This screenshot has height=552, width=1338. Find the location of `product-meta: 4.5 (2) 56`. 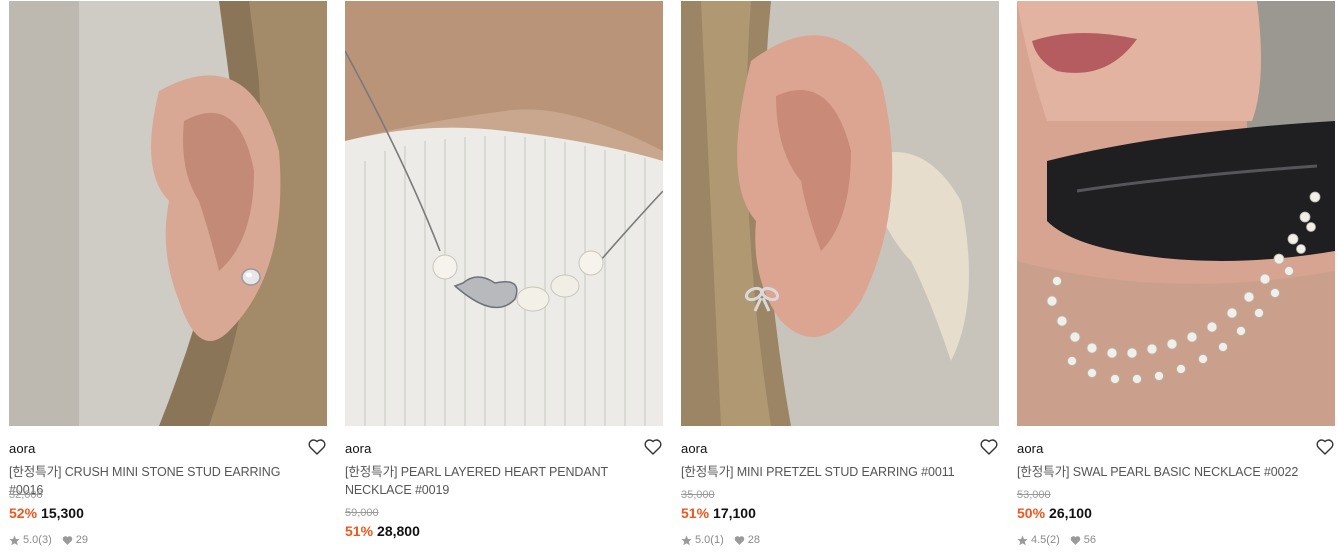

product-meta: 4.5 (2) 56 is located at coordinates (1056, 540).